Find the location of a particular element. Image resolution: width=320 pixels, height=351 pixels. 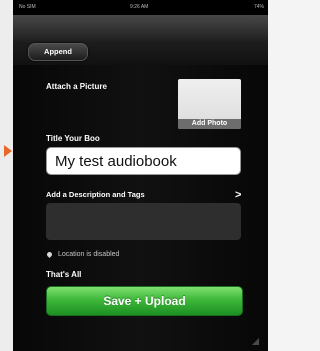

nav-shine is located at coordinates (140, 29).